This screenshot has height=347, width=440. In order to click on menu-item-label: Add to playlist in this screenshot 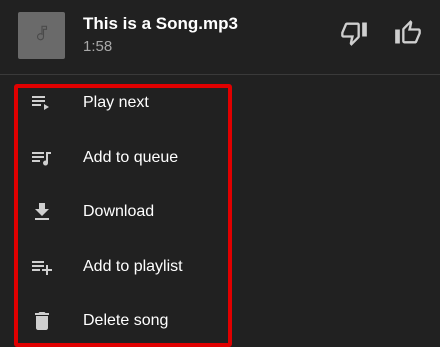, I will do `click(133, 266)`.